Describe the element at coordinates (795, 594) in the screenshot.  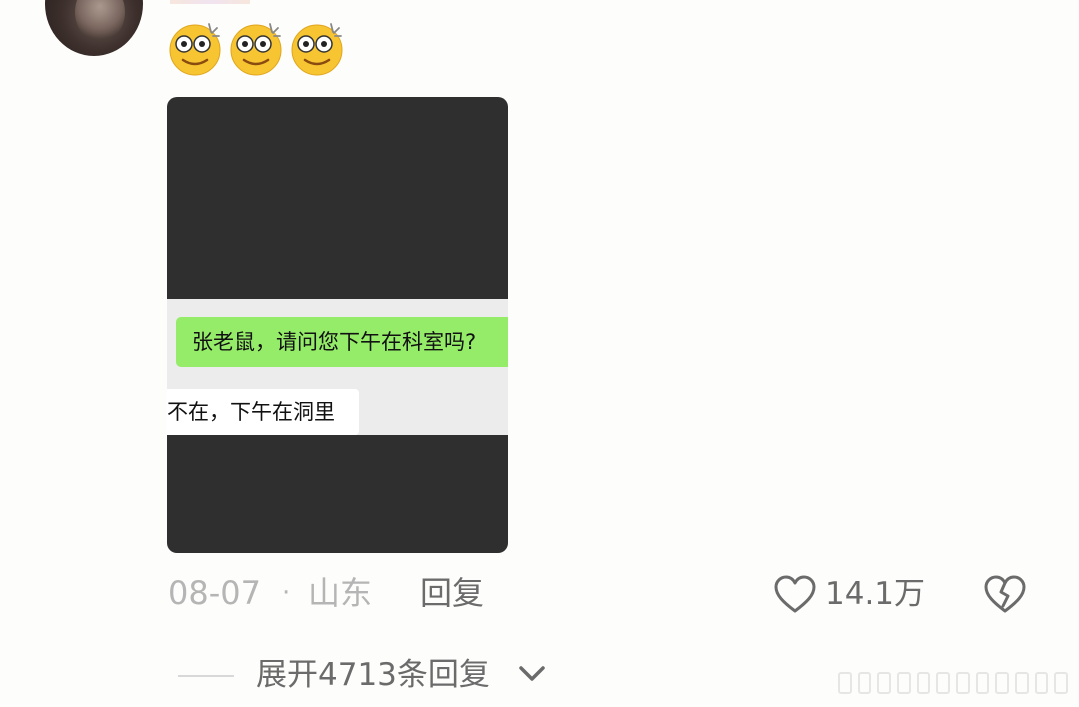
I see `heart-outline-icon` at that location.